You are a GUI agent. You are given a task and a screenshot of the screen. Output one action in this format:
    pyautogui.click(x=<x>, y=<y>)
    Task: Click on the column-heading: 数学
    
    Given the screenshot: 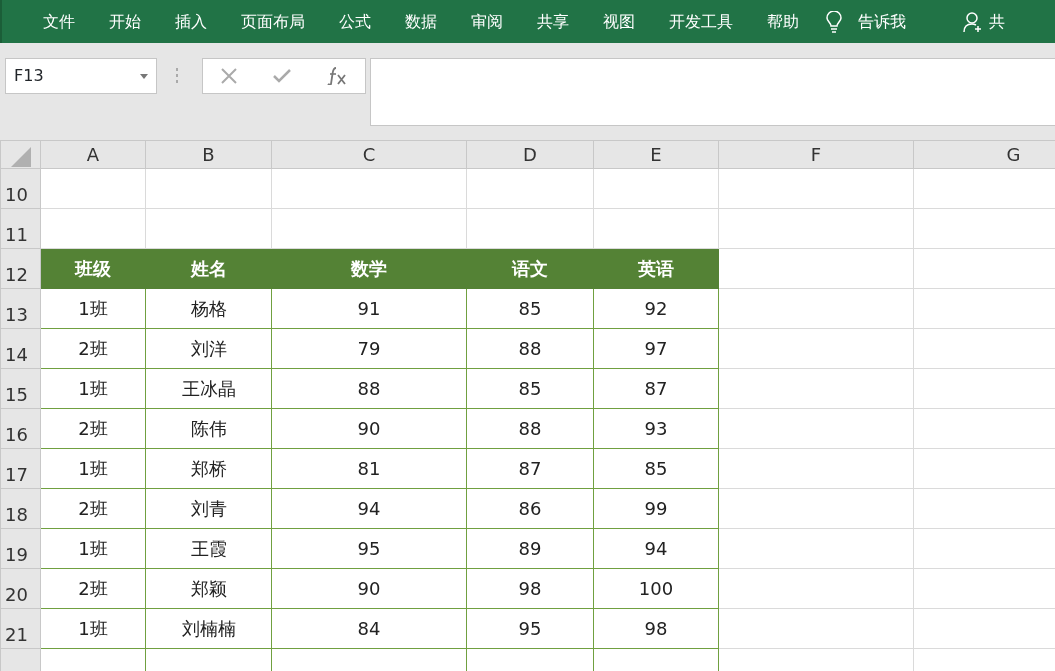 What is the action you would take?
    pyautogui.click(x=369, y=268)
    